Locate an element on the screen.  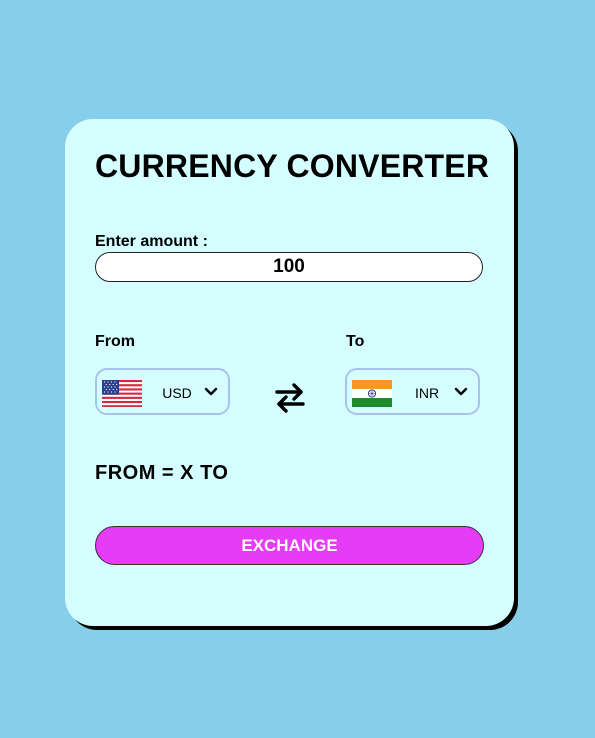
amount-label: Enter amount : is located at coordinates (151, 241).